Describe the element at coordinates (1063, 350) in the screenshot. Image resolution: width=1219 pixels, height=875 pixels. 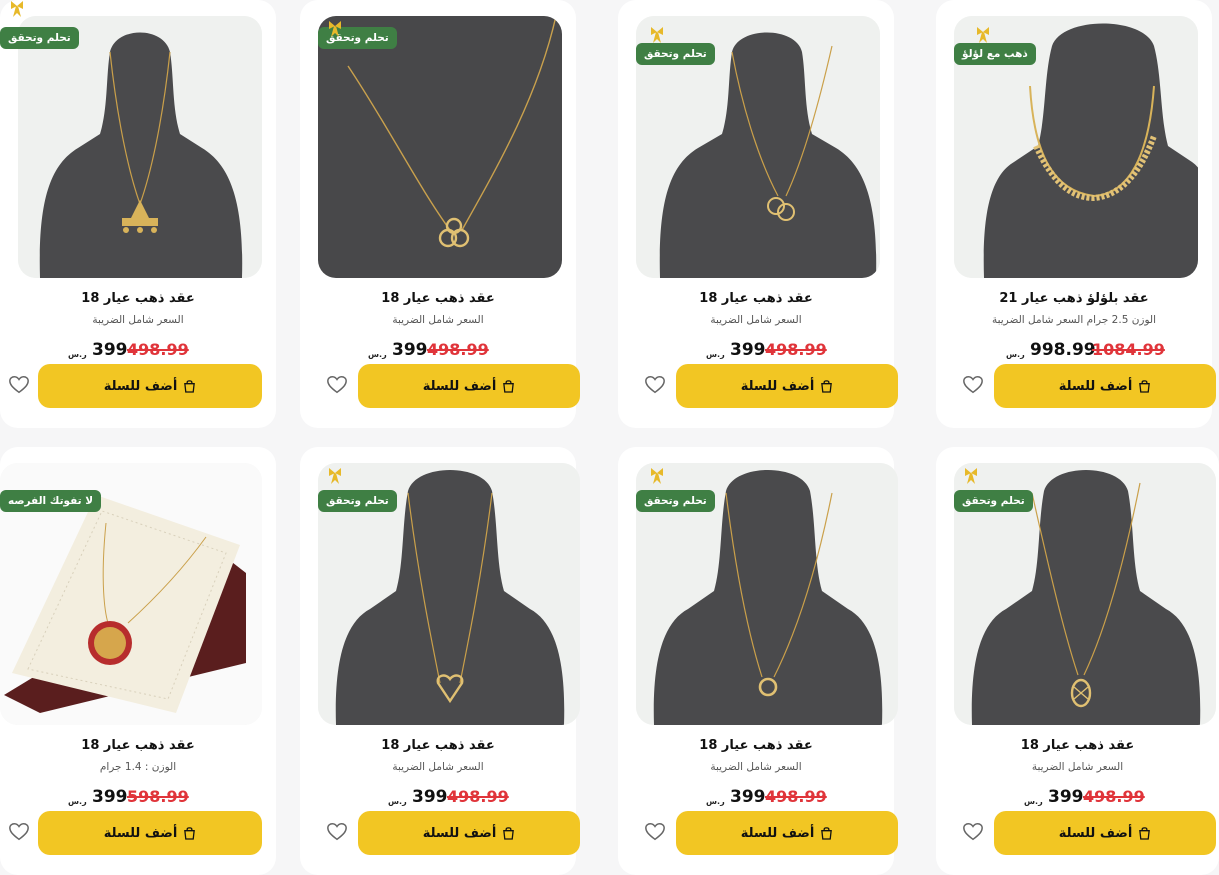
I see `sale-price: 998.99` at that location.